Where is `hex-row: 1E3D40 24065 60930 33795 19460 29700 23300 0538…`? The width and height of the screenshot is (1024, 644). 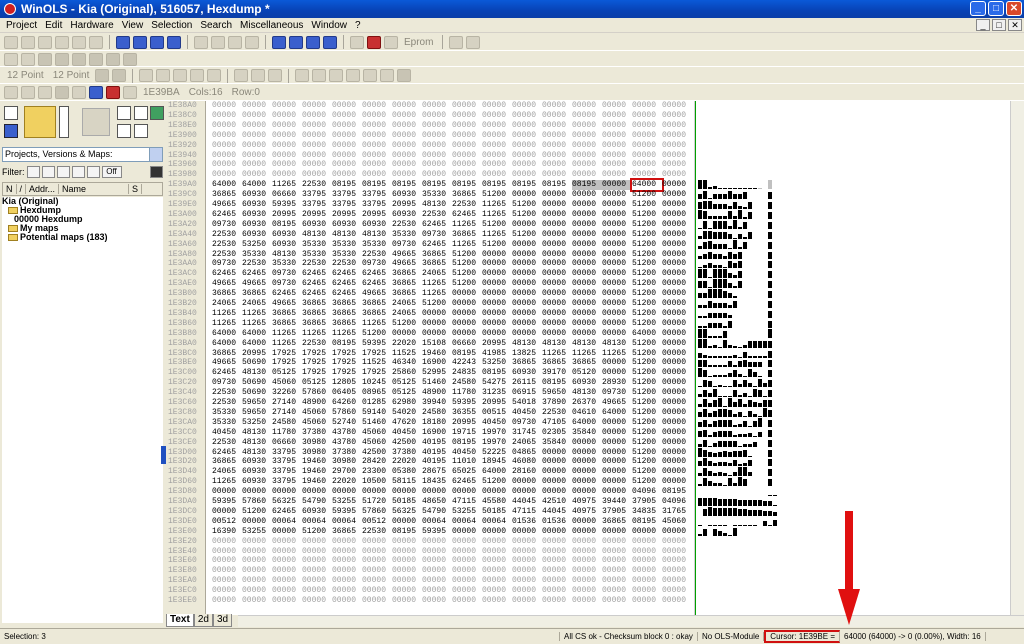 hex-row: 1E3D40 24065 60930 33795 19460 29700 23300 0538… is located at coordinates (430, 472).